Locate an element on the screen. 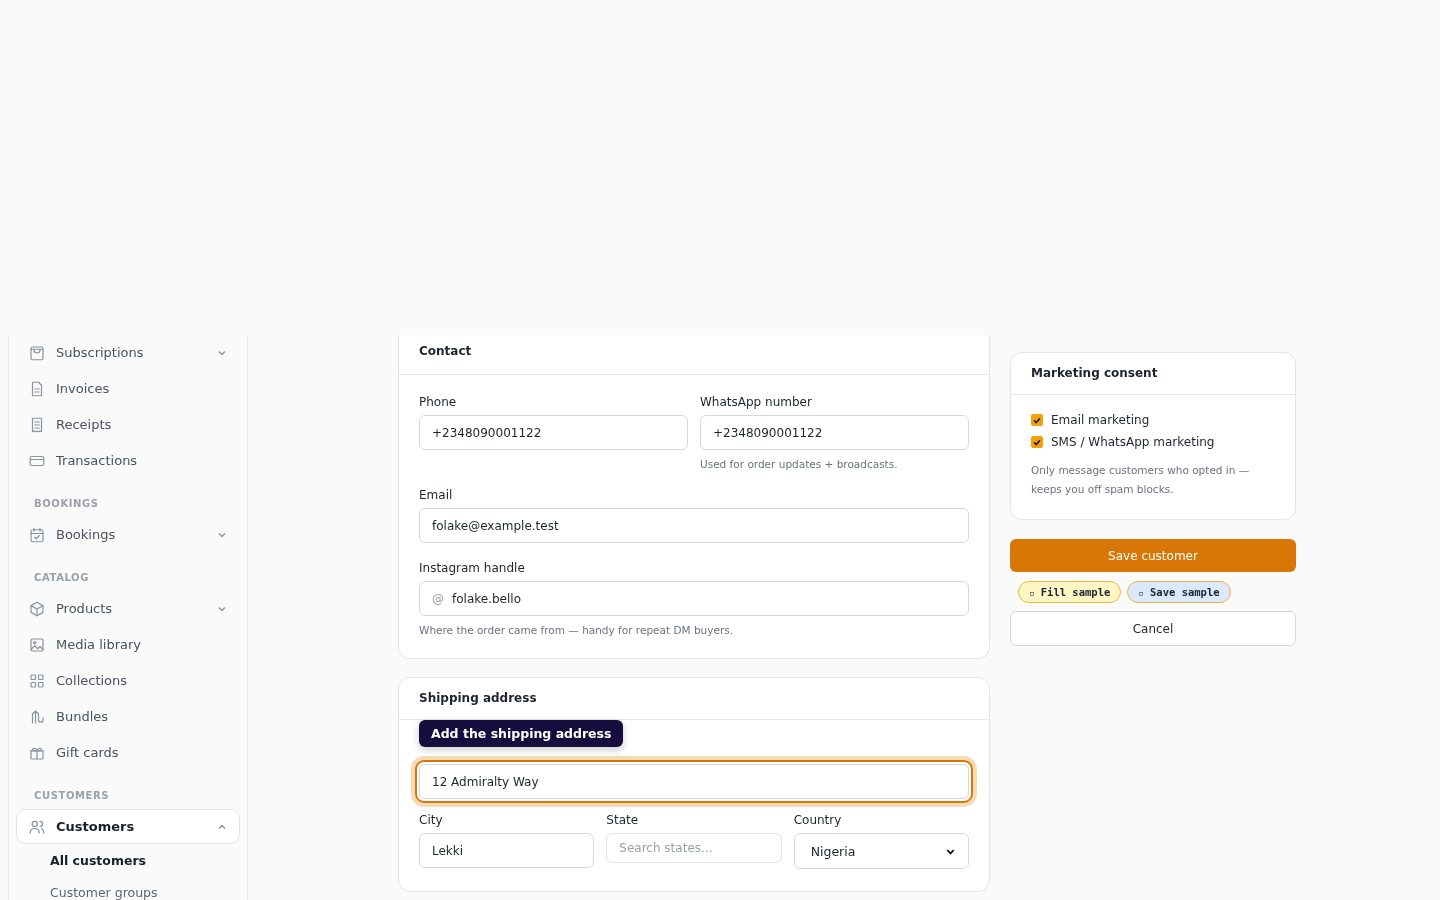 This screenshot has height=900, width=1440. sample-button: ▫ Save sample is located at coordinates (1179, 592).